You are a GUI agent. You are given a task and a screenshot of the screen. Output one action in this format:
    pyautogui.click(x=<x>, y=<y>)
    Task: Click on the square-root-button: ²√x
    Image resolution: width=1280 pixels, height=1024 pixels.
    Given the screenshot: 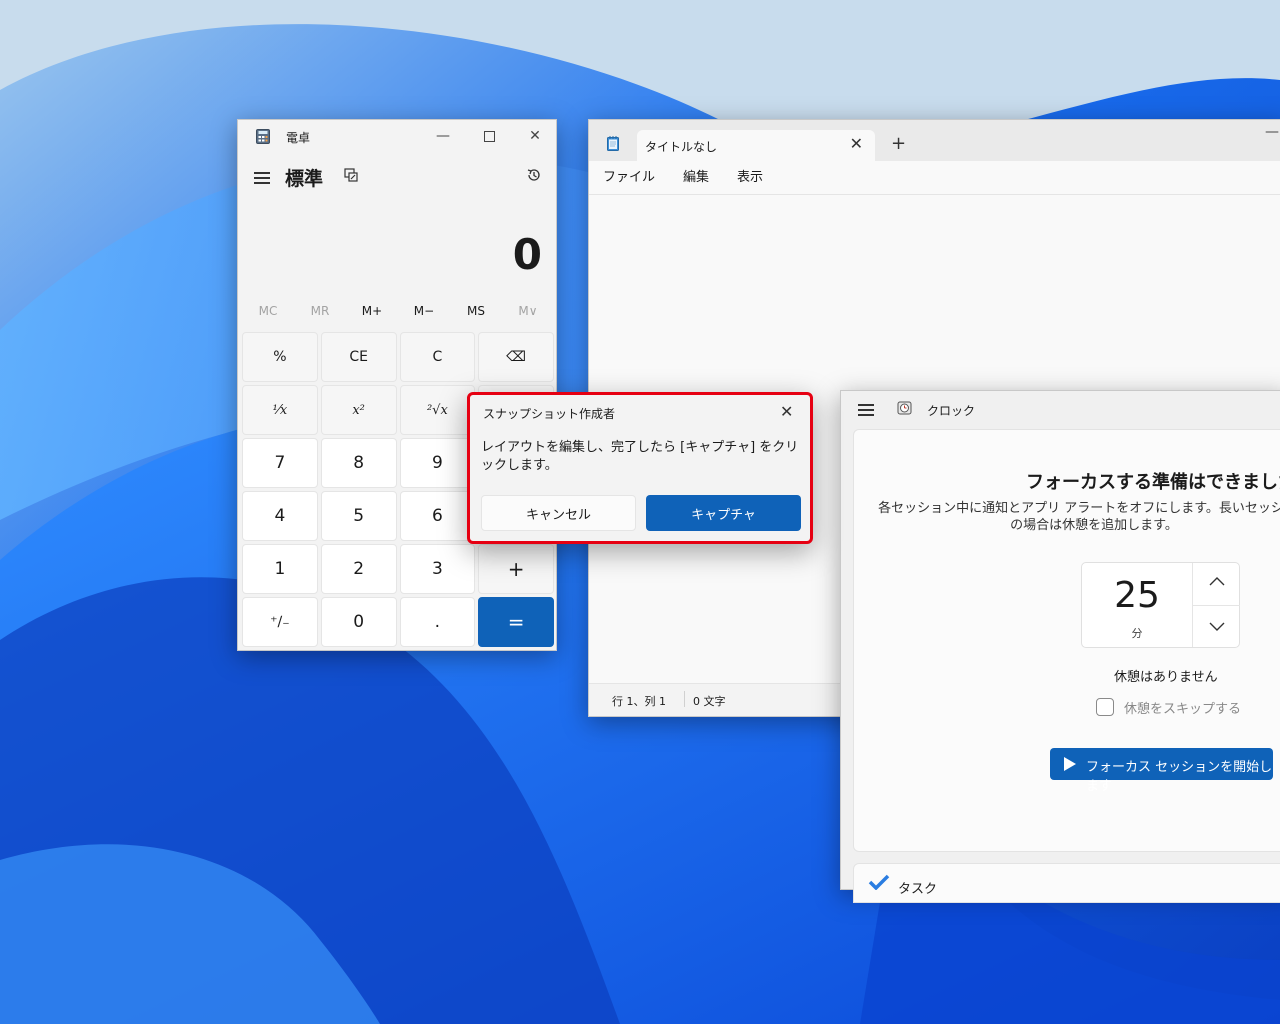 What is the action you would take?
    pyautogui.click(x=437, y=410)
    